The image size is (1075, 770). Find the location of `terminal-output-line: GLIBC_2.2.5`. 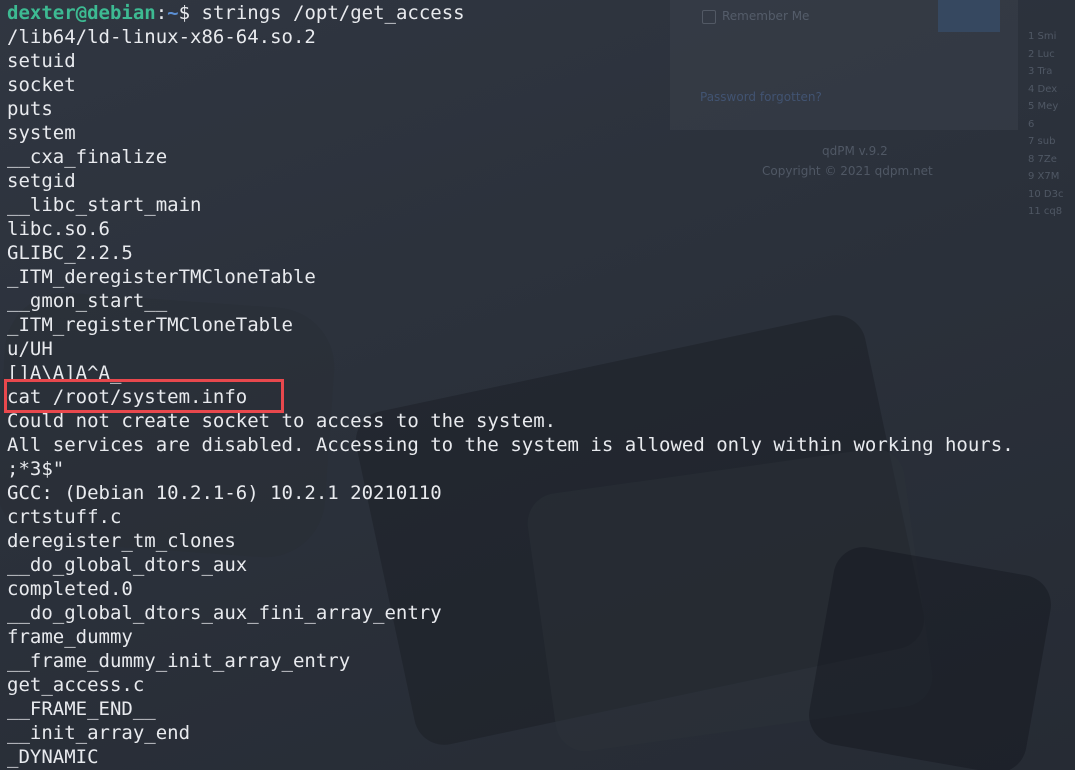

terminal-output-line: GLIBC_2.2.5 is located at coordinates (70, 253).